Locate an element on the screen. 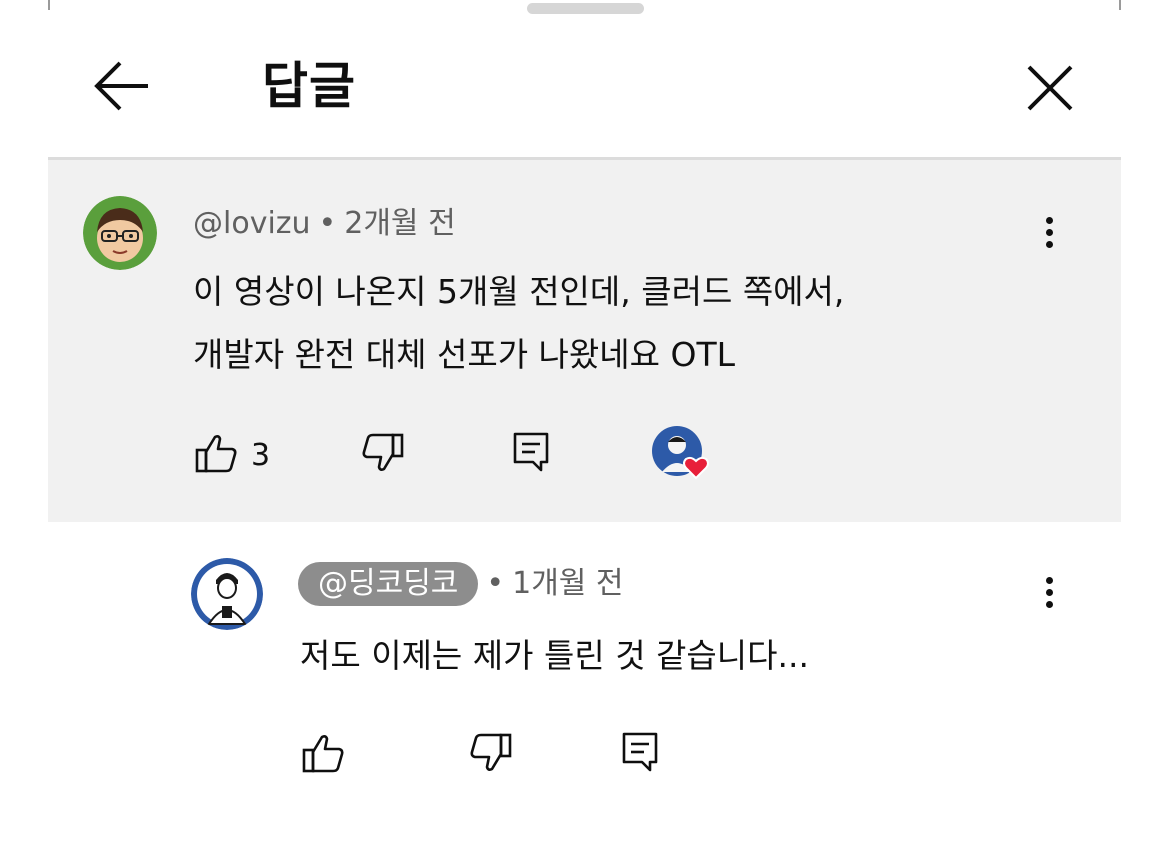  comment-meta: @lovizu • 2개월 전 is located at coordinates (324, 224).